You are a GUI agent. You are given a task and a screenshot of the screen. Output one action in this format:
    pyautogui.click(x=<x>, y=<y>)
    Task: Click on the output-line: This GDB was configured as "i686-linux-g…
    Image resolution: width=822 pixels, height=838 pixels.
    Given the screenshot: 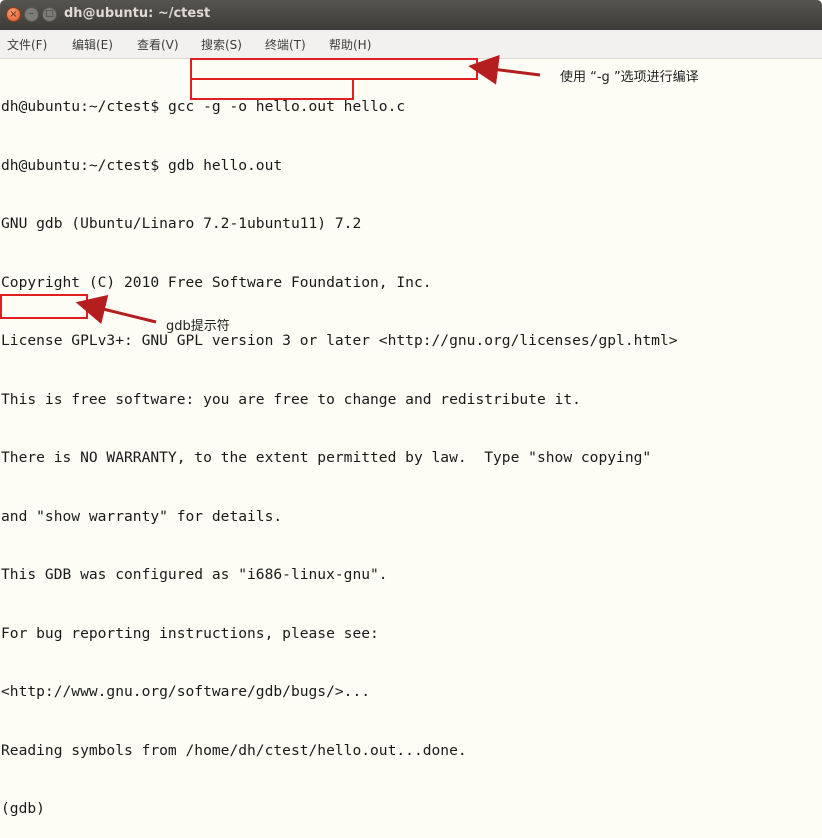 What is the action you would take?
    pyautogui.click(x=194, y=574)
    